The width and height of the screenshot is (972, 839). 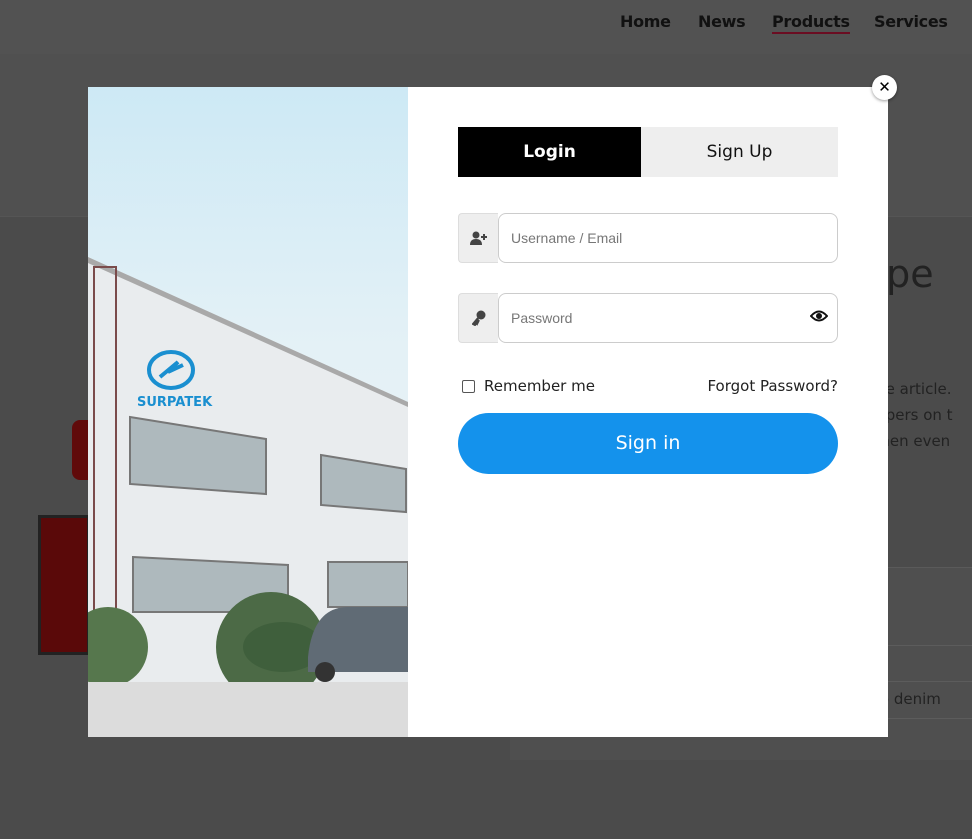 I want to click on username-field: Username / Email, so click(x=648, y=238).